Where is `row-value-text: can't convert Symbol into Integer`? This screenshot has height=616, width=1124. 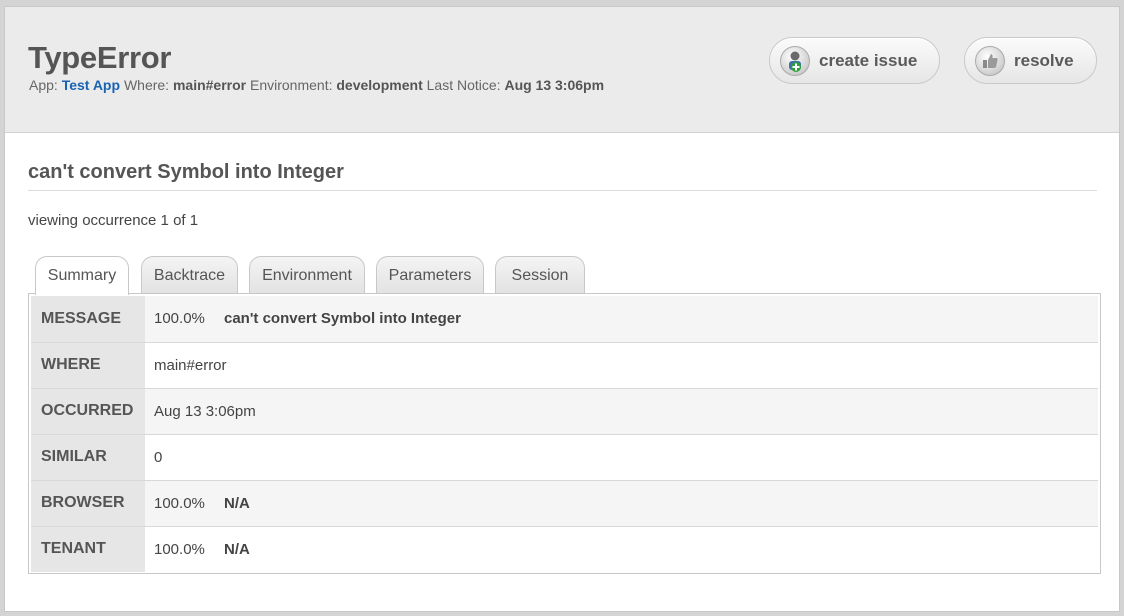 row-value-text: can't convert Symbol into Integer is located at coordinates (342, 319).